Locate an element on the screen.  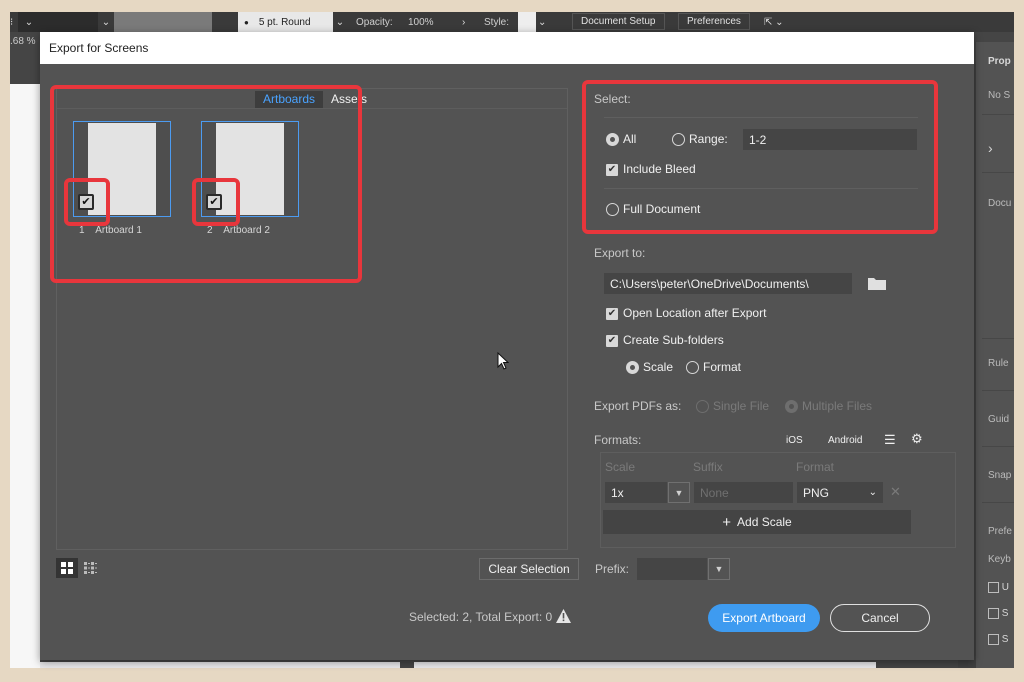
radio-single-file: Single File is located at coordinates (732, 406).